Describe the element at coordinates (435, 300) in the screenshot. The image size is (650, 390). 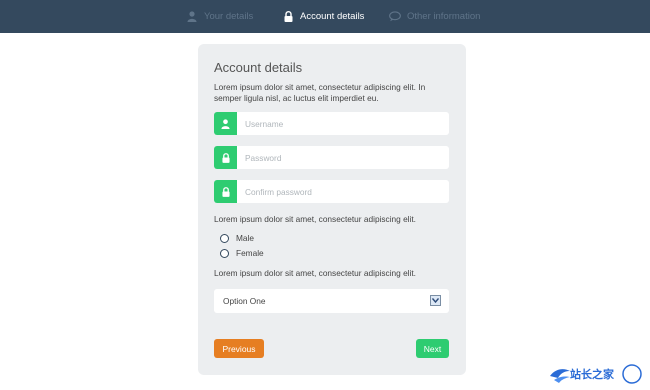
I see `chevron-down-icon` at that location.